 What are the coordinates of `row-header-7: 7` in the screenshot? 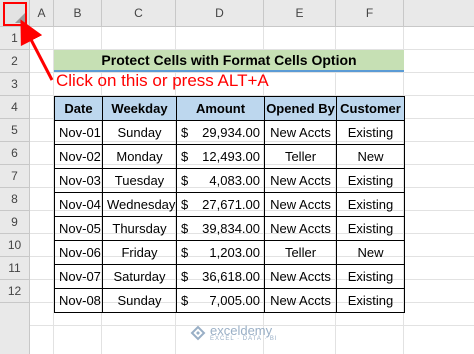 It's located at (15, 176).